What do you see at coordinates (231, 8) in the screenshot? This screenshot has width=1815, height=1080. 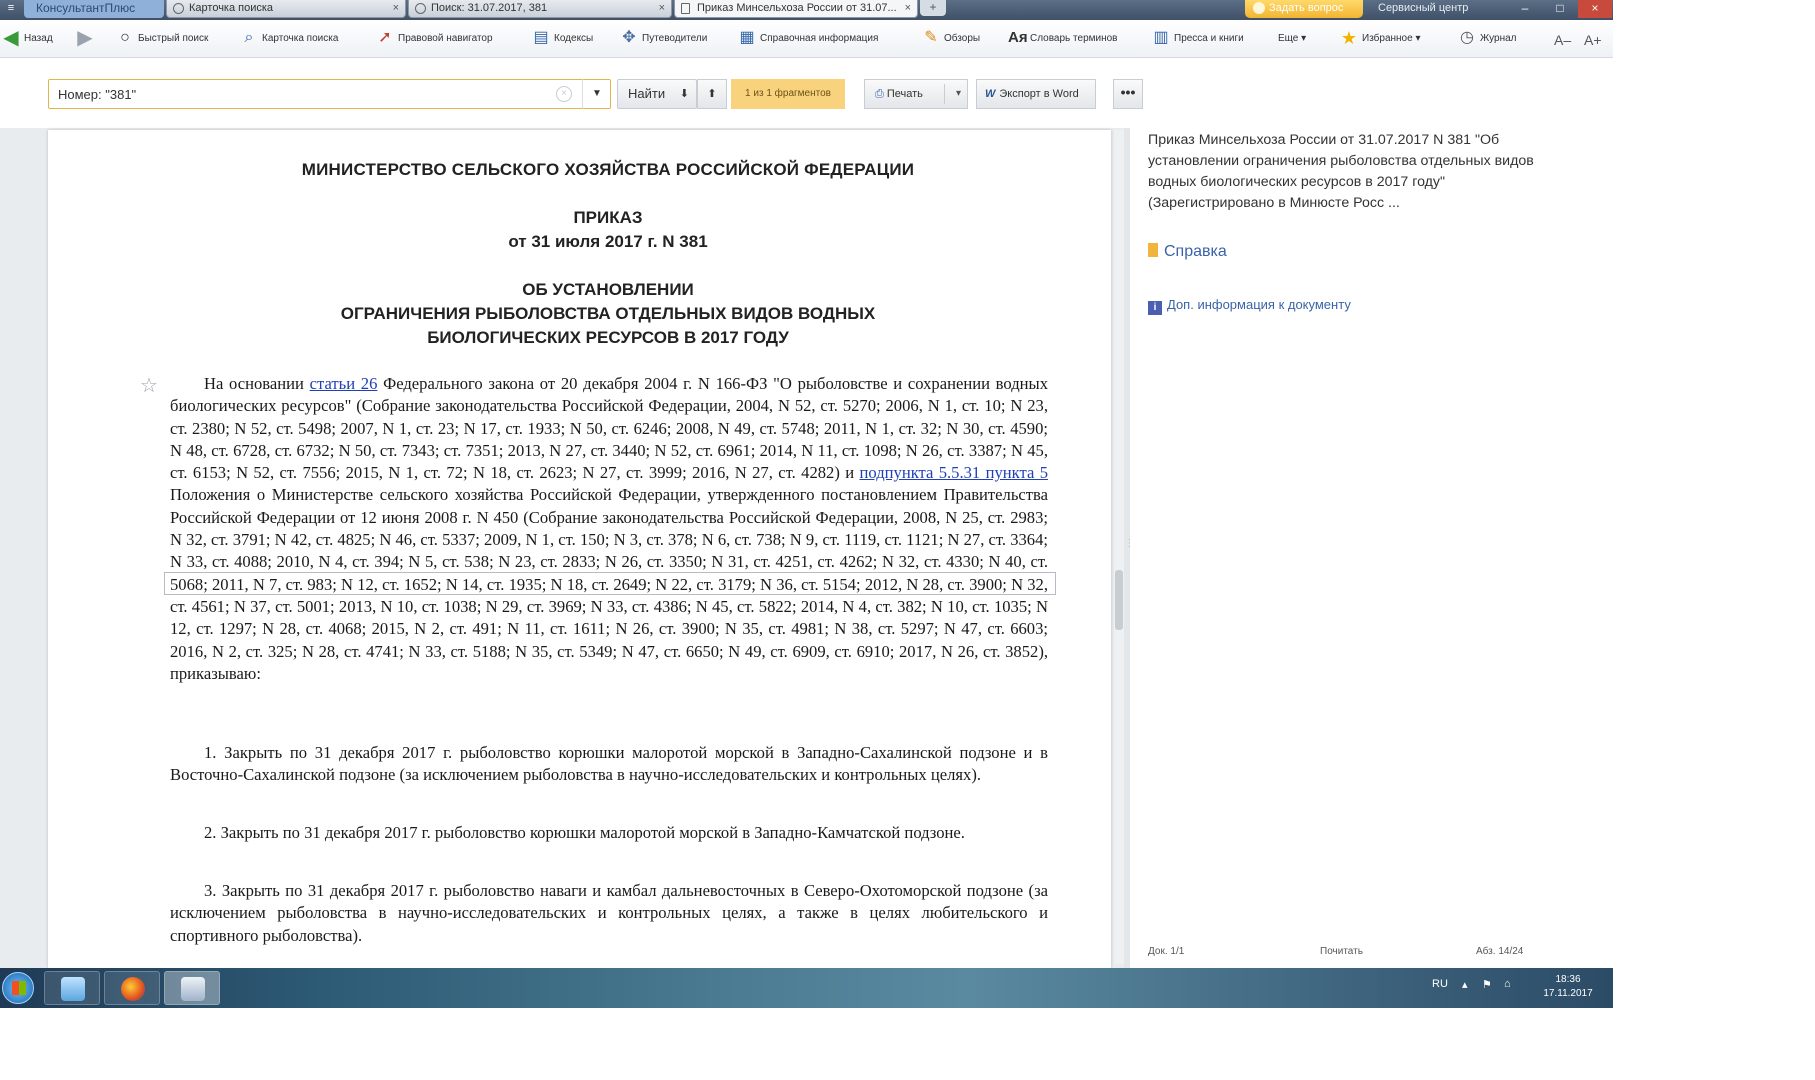 I see `tab-label: Карточка поиска` at bounding box center [231, 8].